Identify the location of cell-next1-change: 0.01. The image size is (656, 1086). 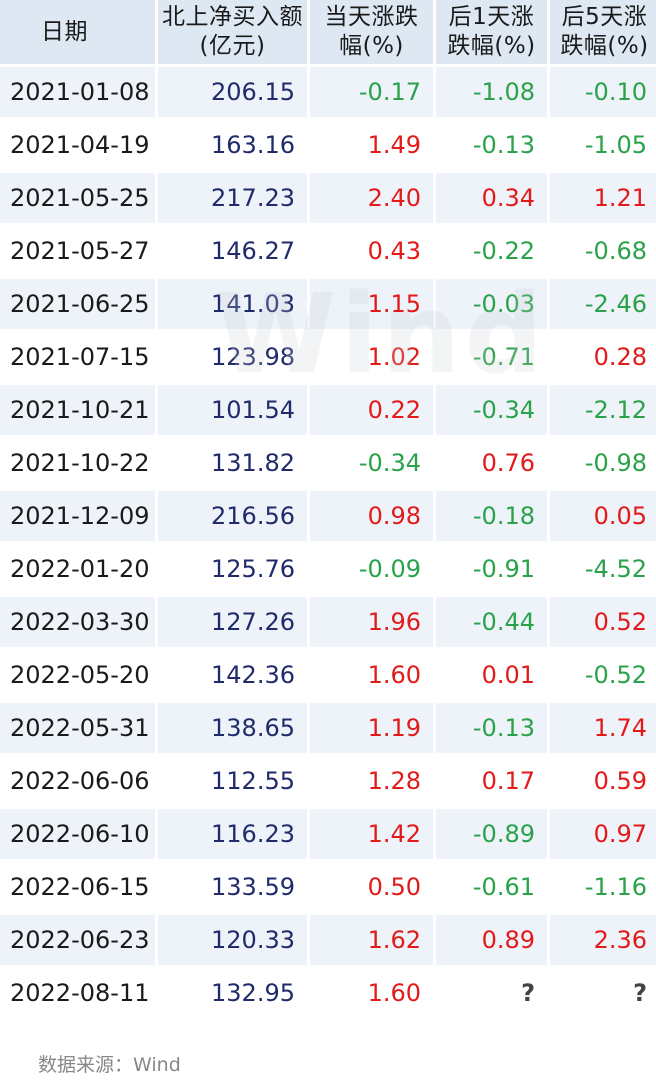
(491, 675).